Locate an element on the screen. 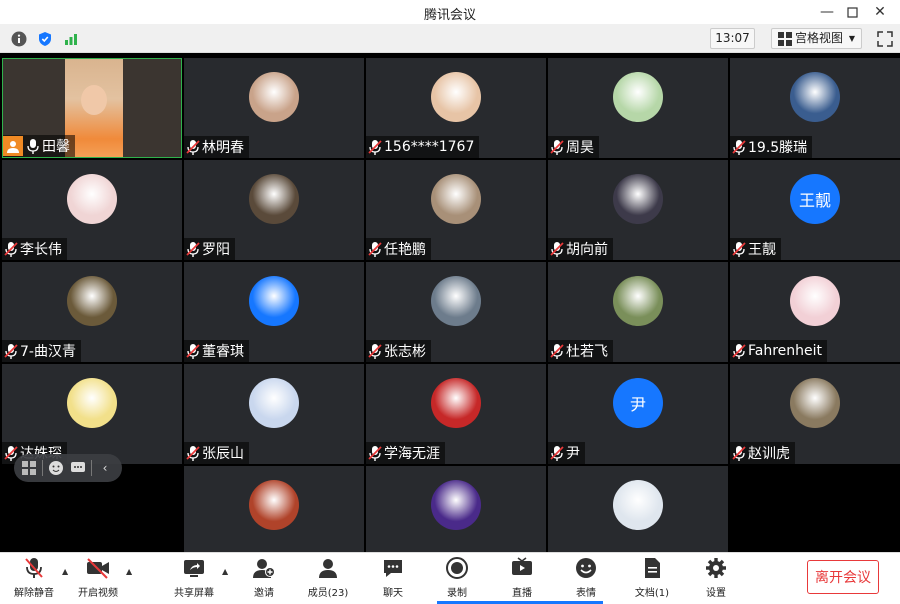  chat-button: 聊天 is located at coordinates (393, 578).